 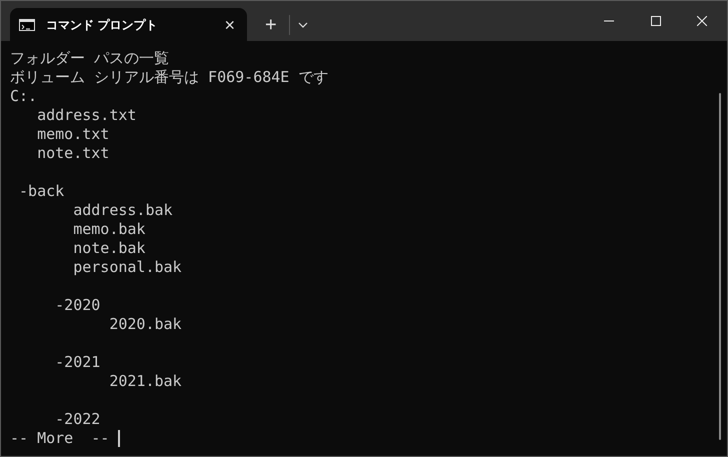 What do you see at coordinates (145, 381) in the screenshot?
I see `console-line: 2021.bak` at bounding box center [145, 381].